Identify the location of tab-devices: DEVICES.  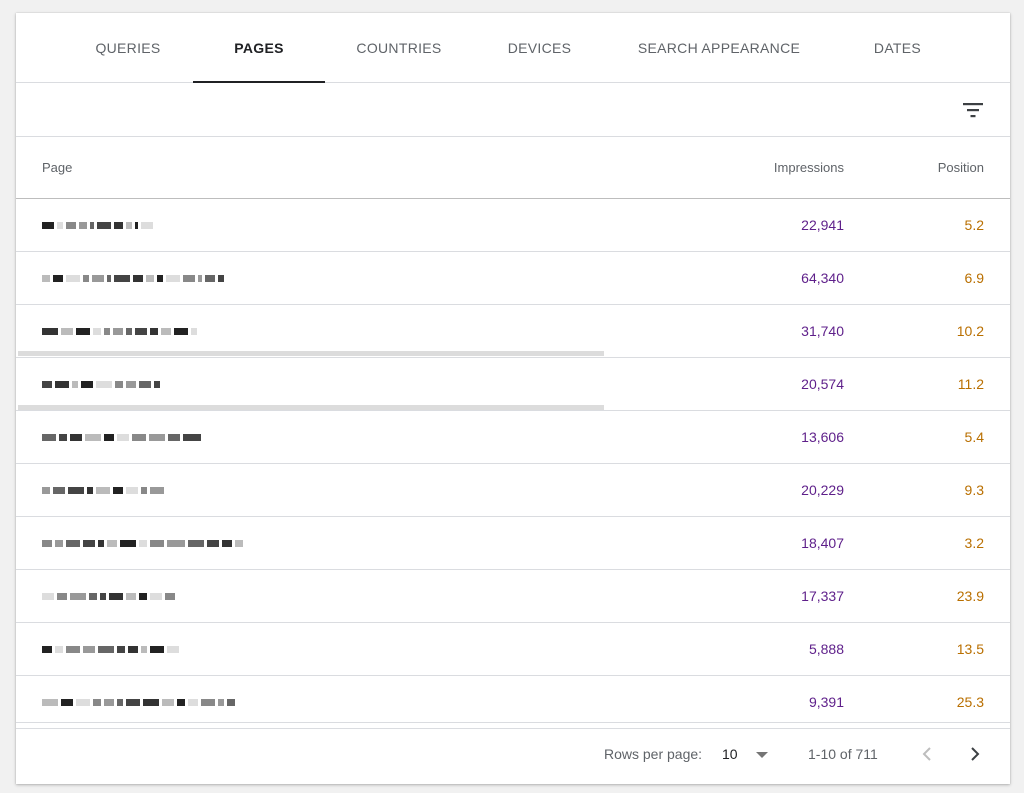
(539, 47).